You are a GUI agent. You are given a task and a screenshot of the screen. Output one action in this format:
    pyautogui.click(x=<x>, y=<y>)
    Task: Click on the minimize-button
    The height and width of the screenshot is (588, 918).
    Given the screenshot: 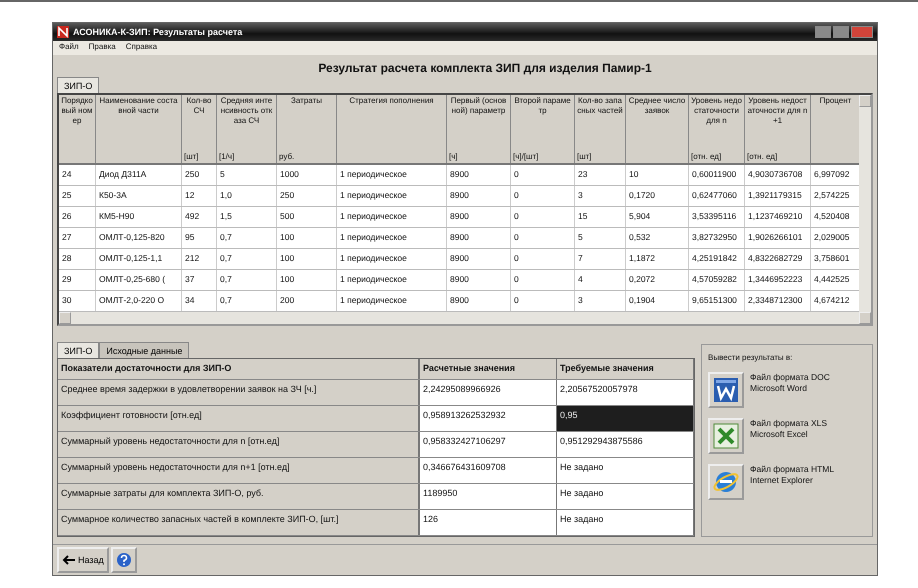 What is the action you would take?
    pyautogui.click(x=823, y=32)
    